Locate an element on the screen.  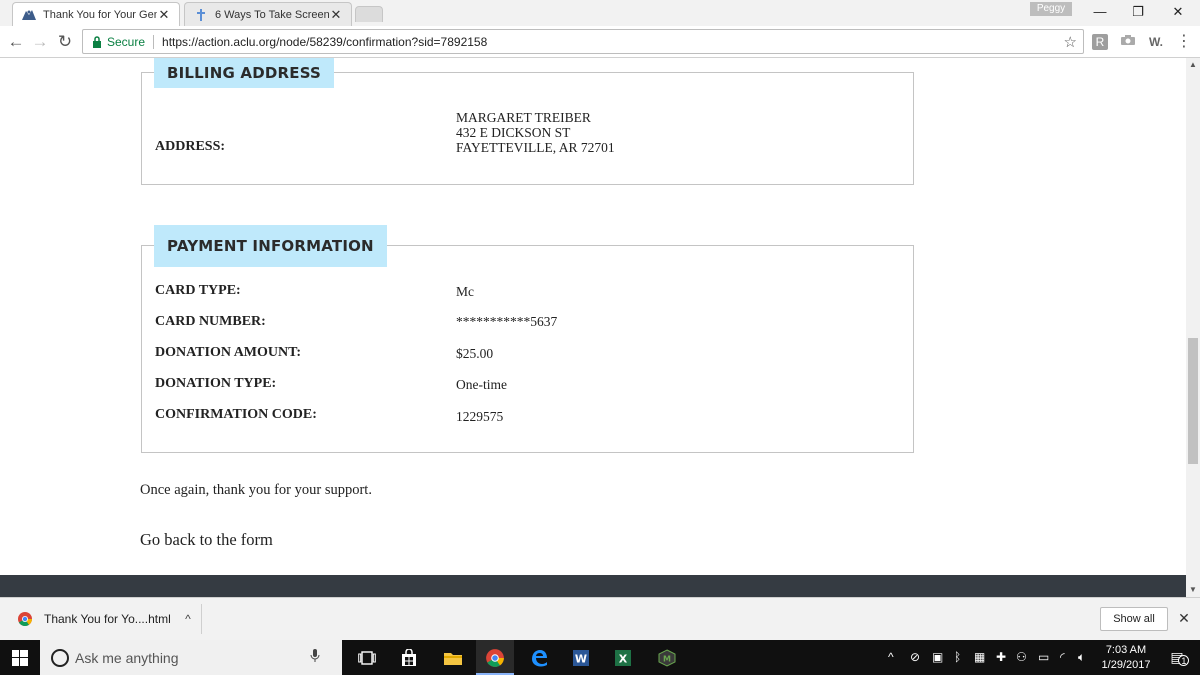
cross-favicon-icon is located at coordinates (201, 15).